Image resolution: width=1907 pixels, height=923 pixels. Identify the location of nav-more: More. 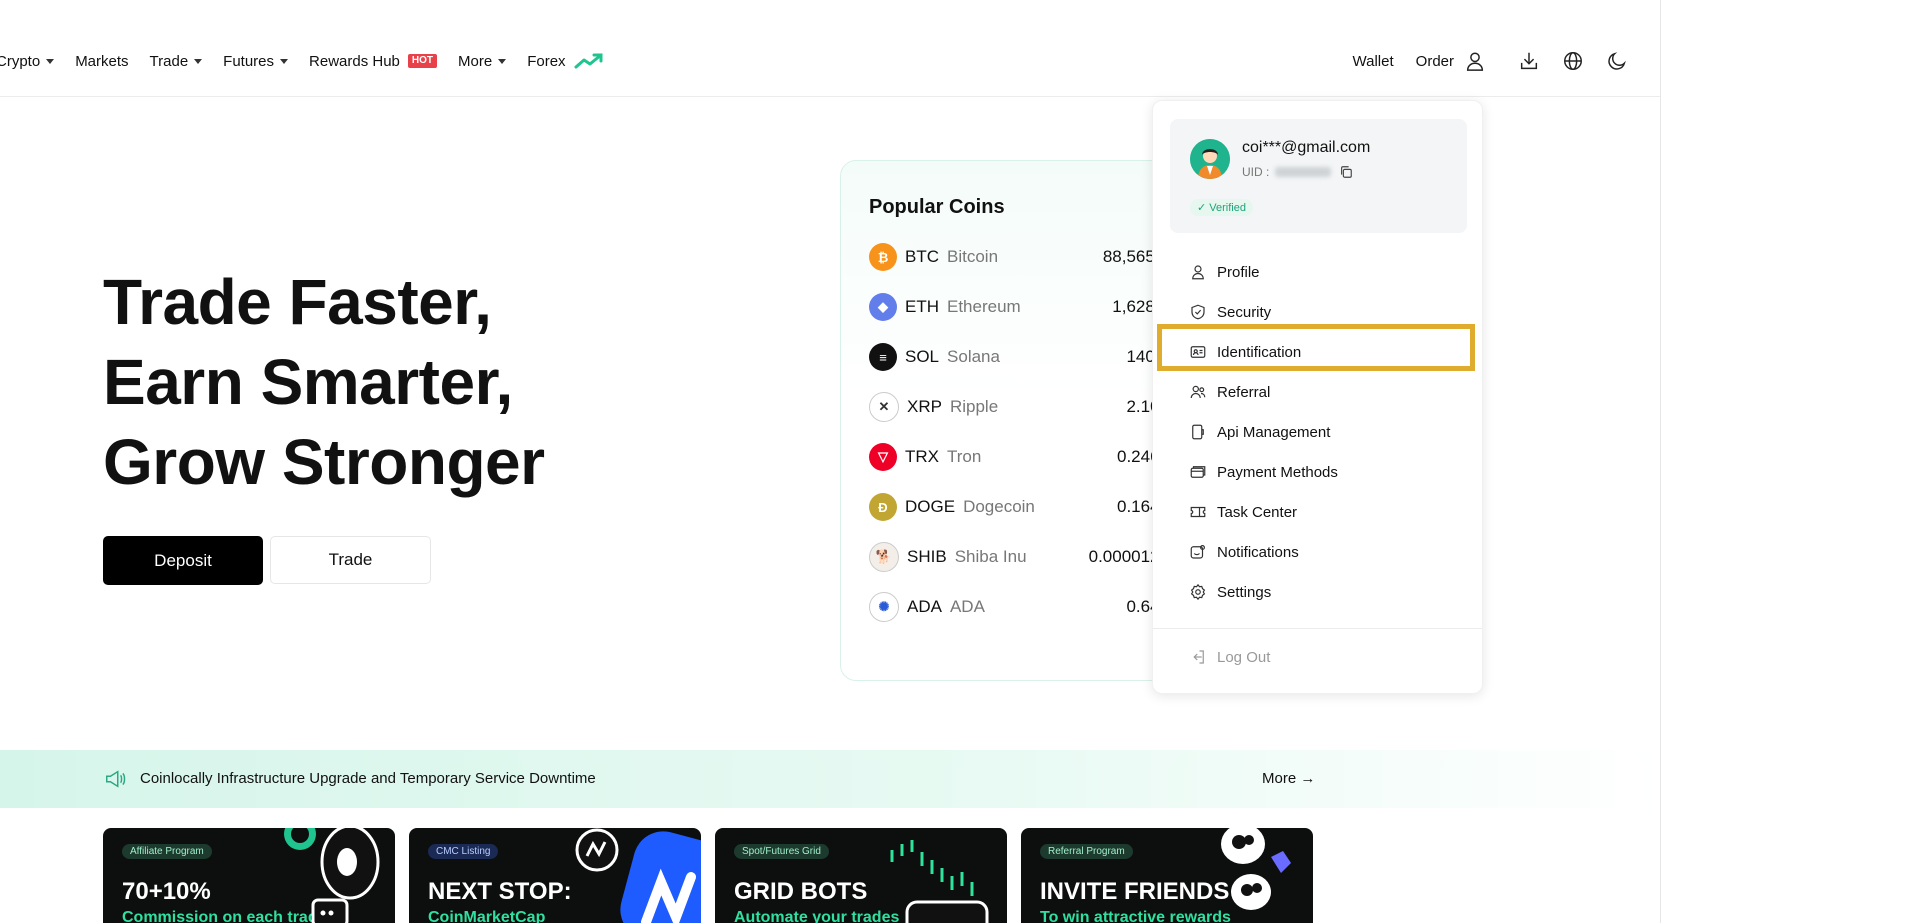
(482, 61).